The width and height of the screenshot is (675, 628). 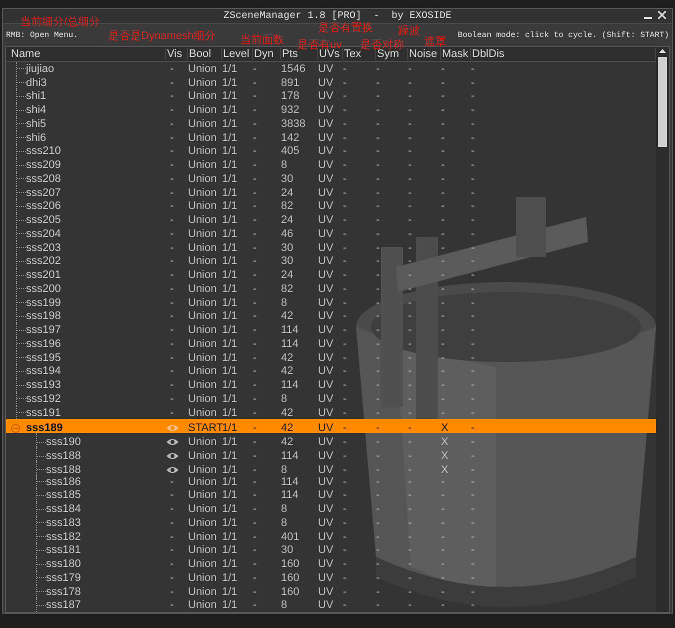 What do you see at coordinates (330, 54) in the screenshot?
I see `column-header: UVs` at bounding box center [330, 54].